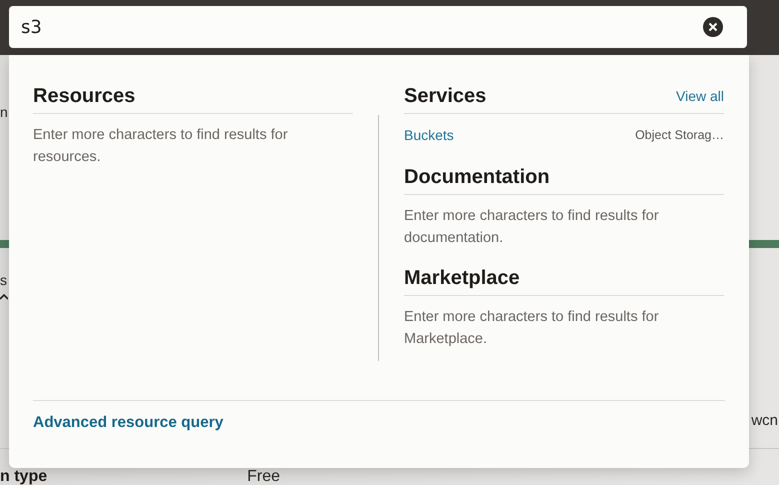  Describe the element at coordinates (3, 280) in the screenshot. I see `tab-label: s` at that location.